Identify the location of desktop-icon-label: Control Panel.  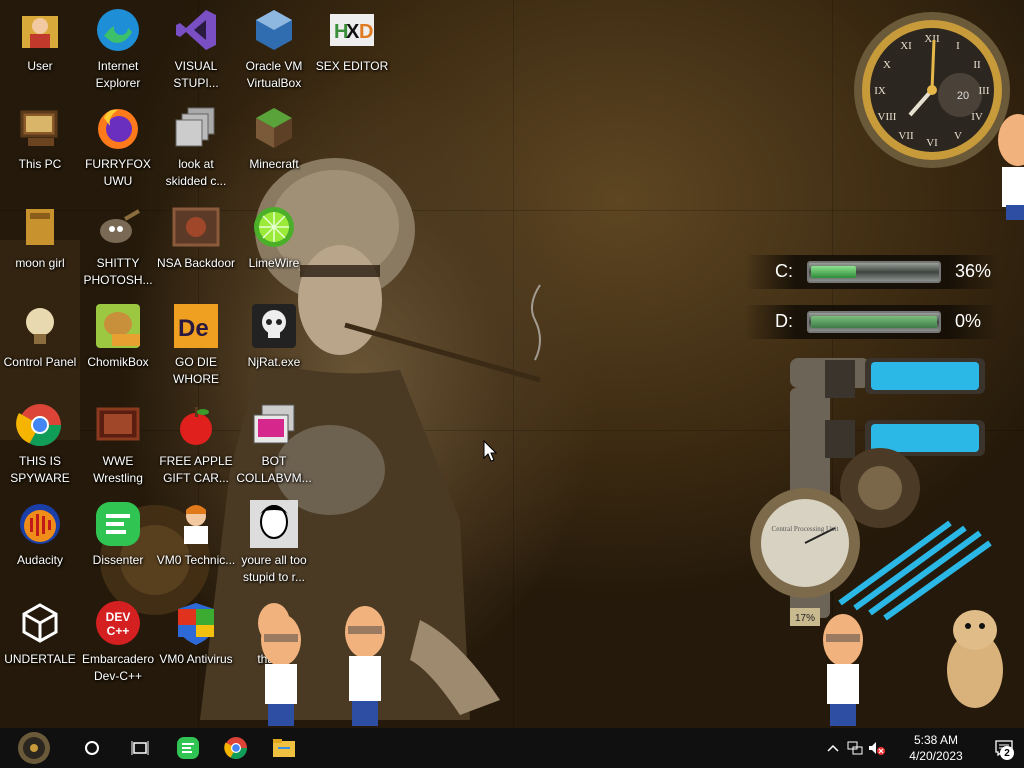
(40, 362).